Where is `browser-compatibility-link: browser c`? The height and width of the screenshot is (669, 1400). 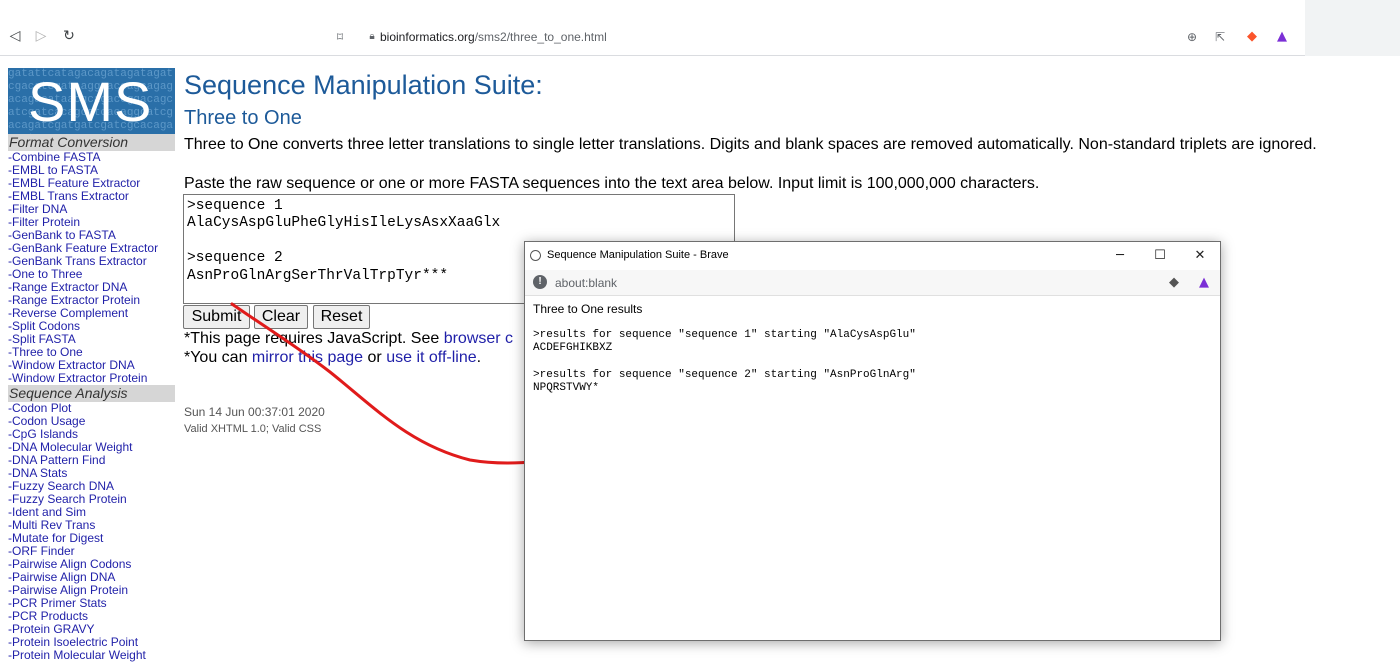 browser-compatibility-link: browser c is located at coordinates (478, 338).